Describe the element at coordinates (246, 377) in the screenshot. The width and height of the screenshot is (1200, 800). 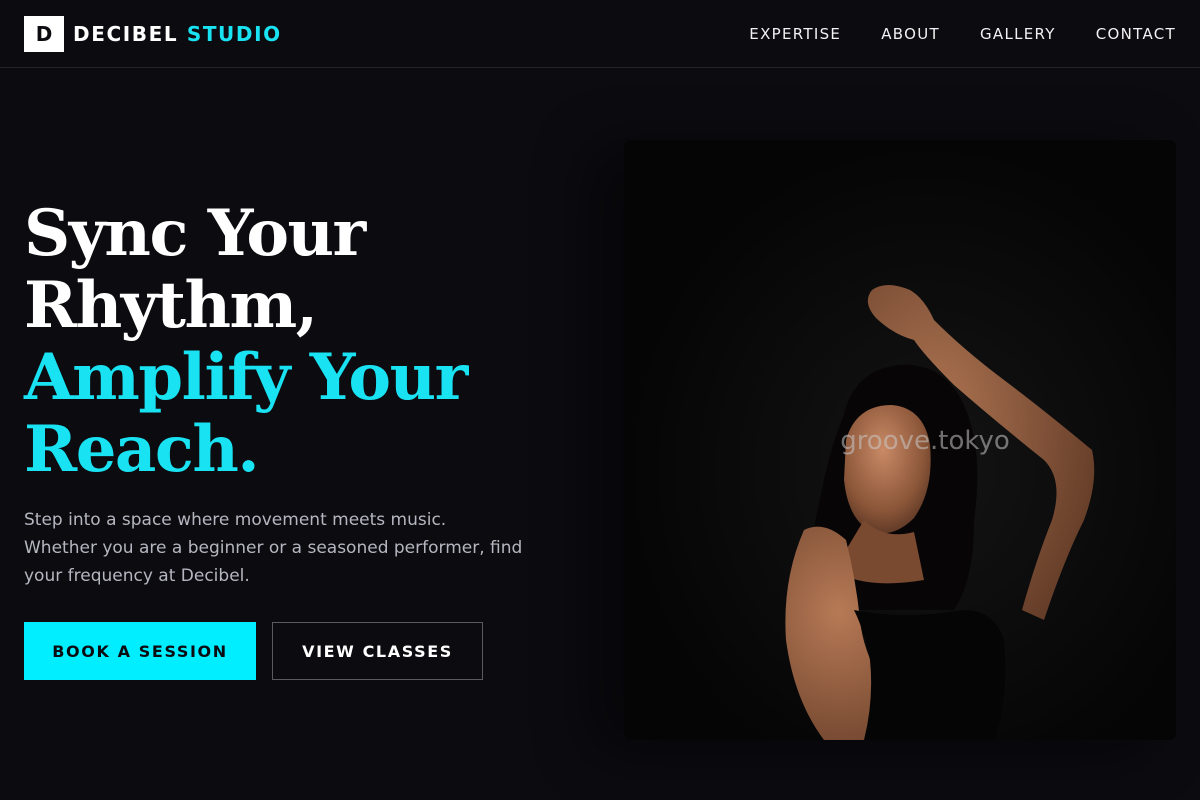
I see `headline-accent-line-1: Amplify Your` at that location.